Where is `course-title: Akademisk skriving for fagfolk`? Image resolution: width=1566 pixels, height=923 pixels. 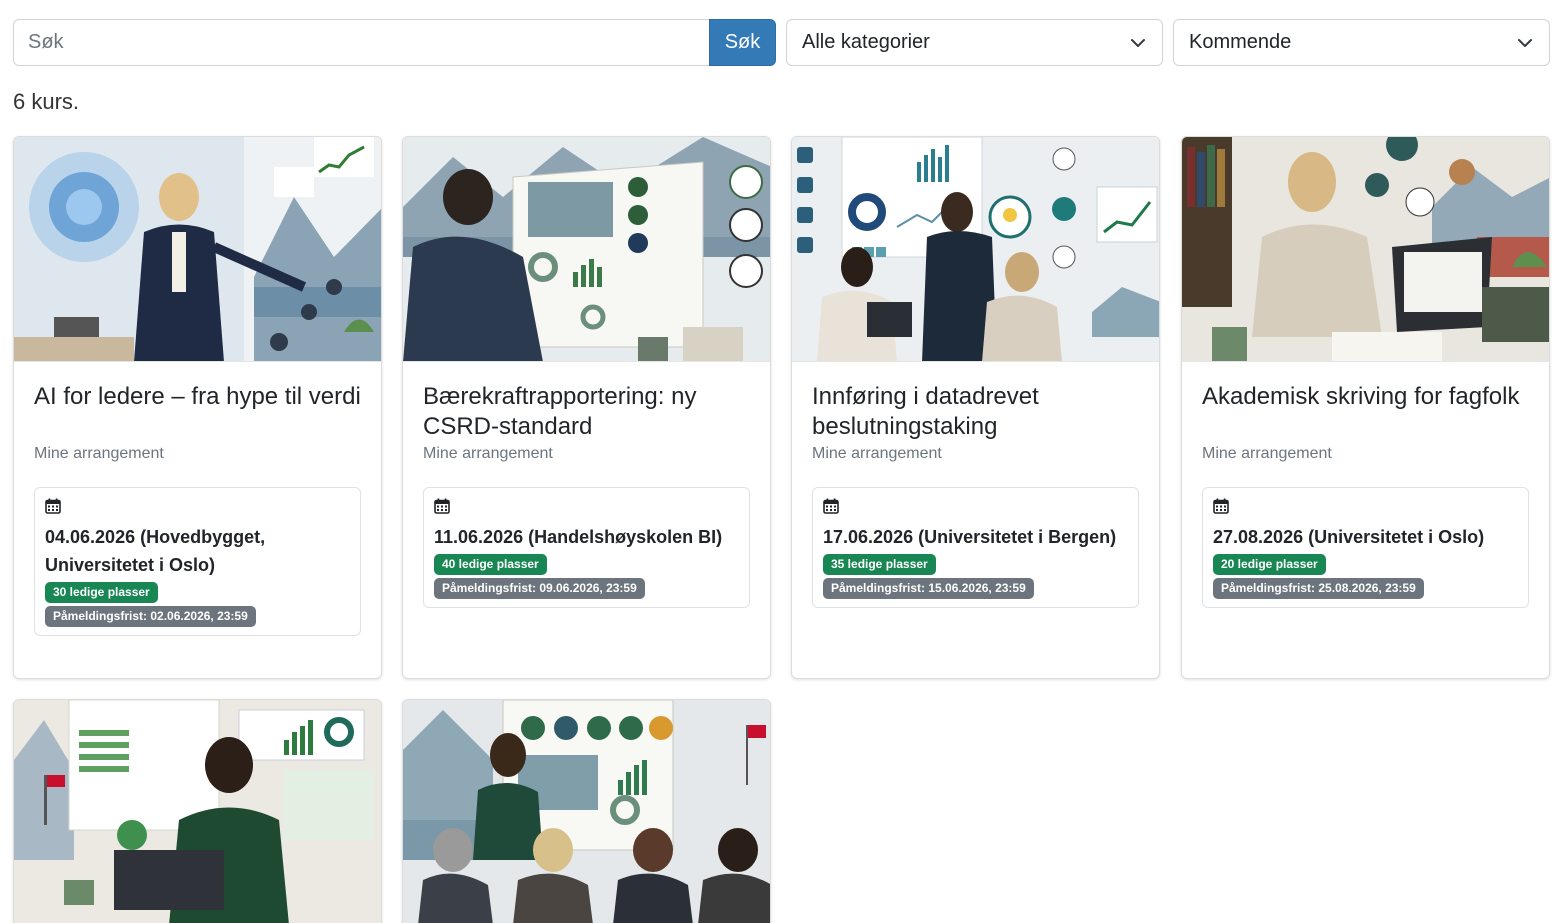 course-title: Akademisk skriving for fagfolk is located at coordinates (1365, 412).